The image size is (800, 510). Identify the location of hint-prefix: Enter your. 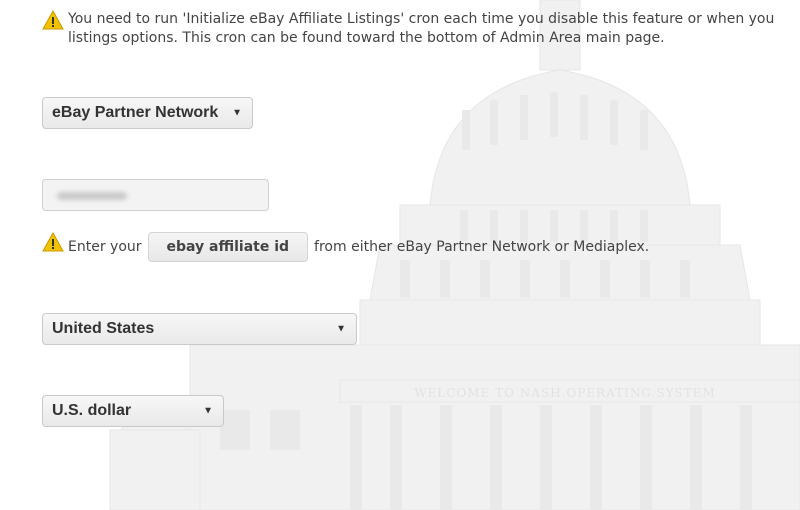
(105, 247).